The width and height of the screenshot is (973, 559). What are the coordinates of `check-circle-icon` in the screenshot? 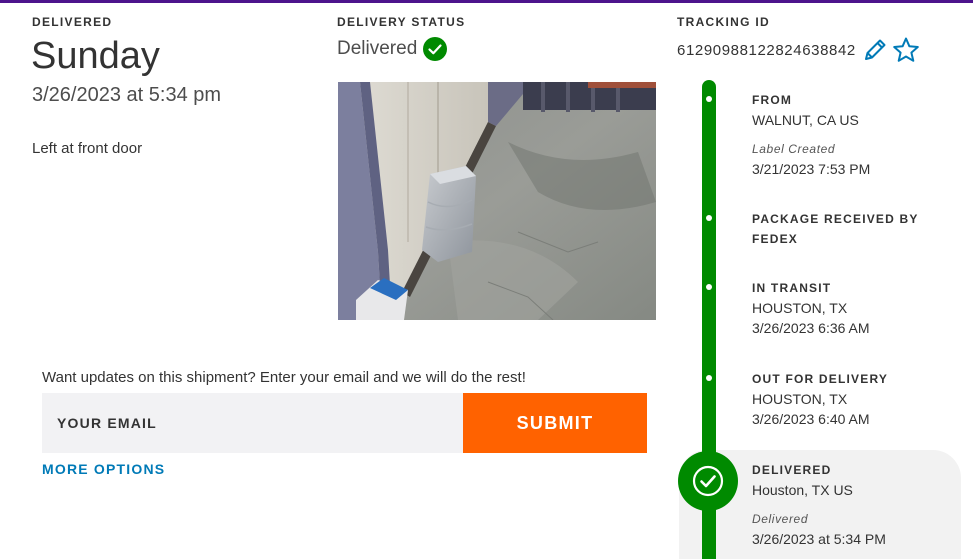 It's located at (435, 49).